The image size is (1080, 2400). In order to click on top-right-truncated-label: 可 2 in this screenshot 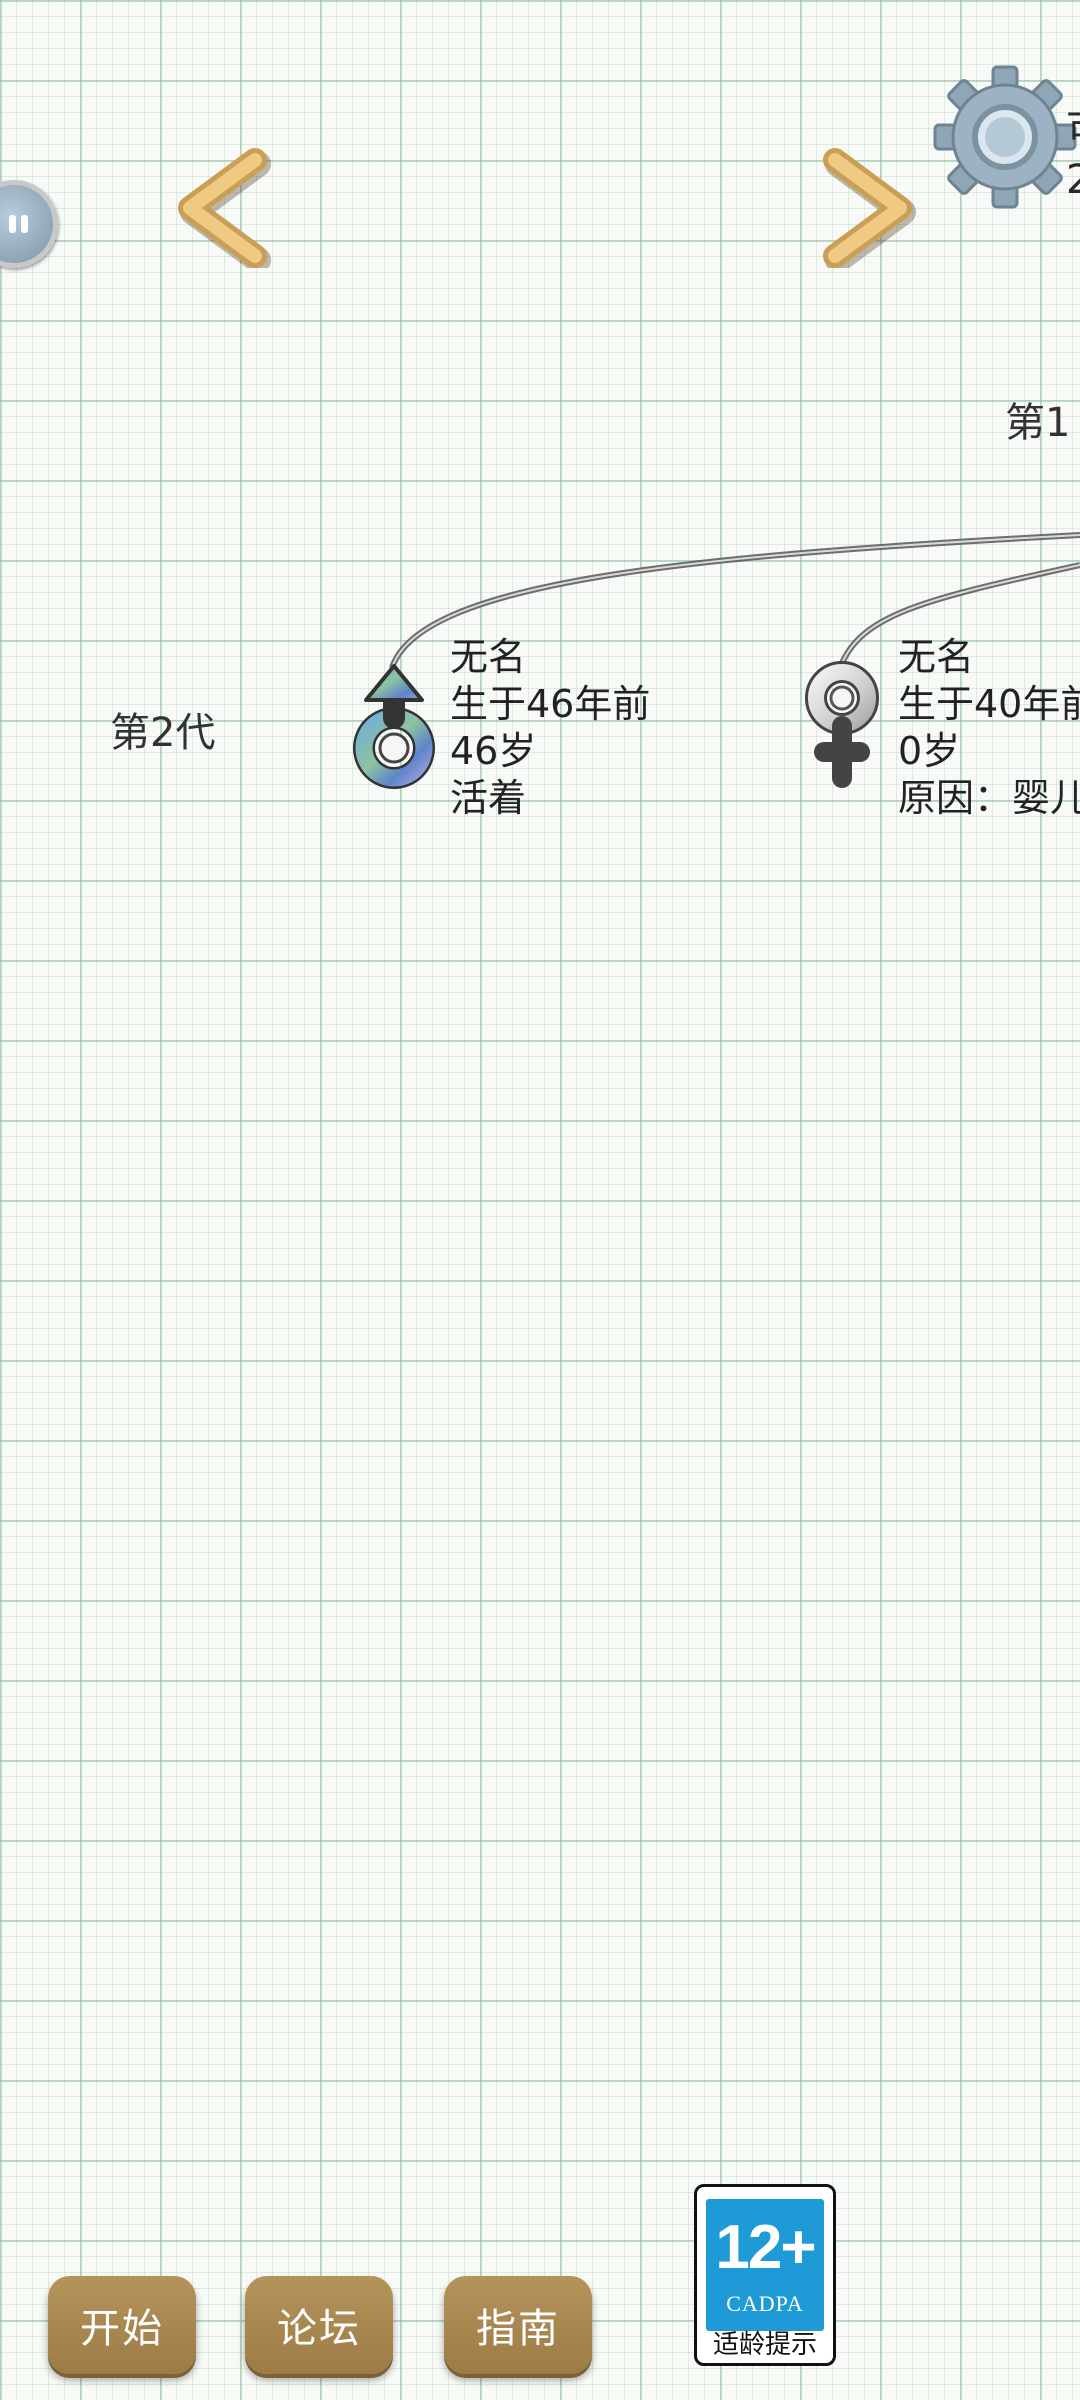, I will do `click(1073, 155)`.